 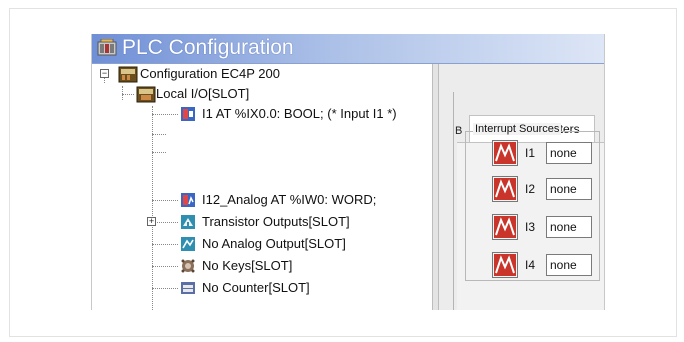 I want to click on interrupt-sources-title: Interrupt Sources, so click(x=517, y=129).